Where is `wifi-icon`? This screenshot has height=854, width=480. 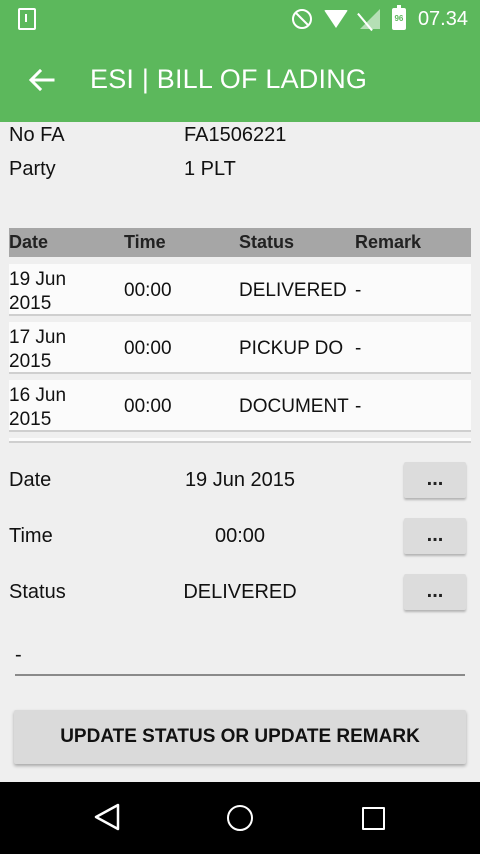
wifi-icon is located at coordinates (335, 19).